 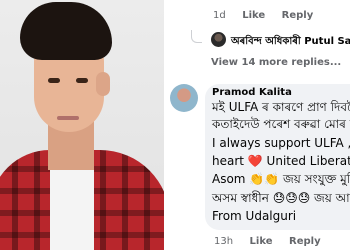 What do you see at coordinates (254, 216) in the screenshot?
I see `comment-text-line: From Udalguri` at bounding box center [254, 216].